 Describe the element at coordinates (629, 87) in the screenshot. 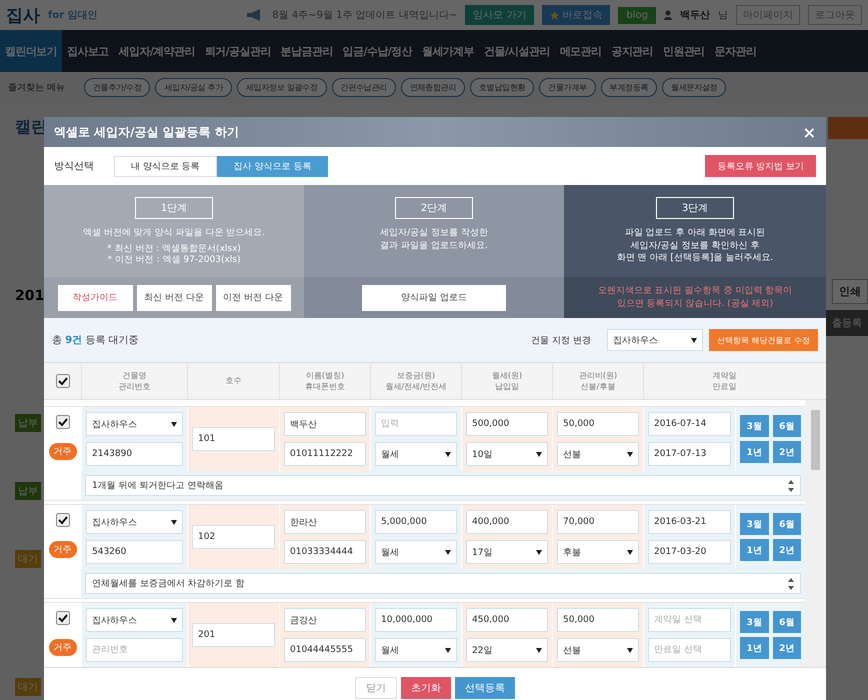

I see `favorite-link: 부계정등록` at that location.